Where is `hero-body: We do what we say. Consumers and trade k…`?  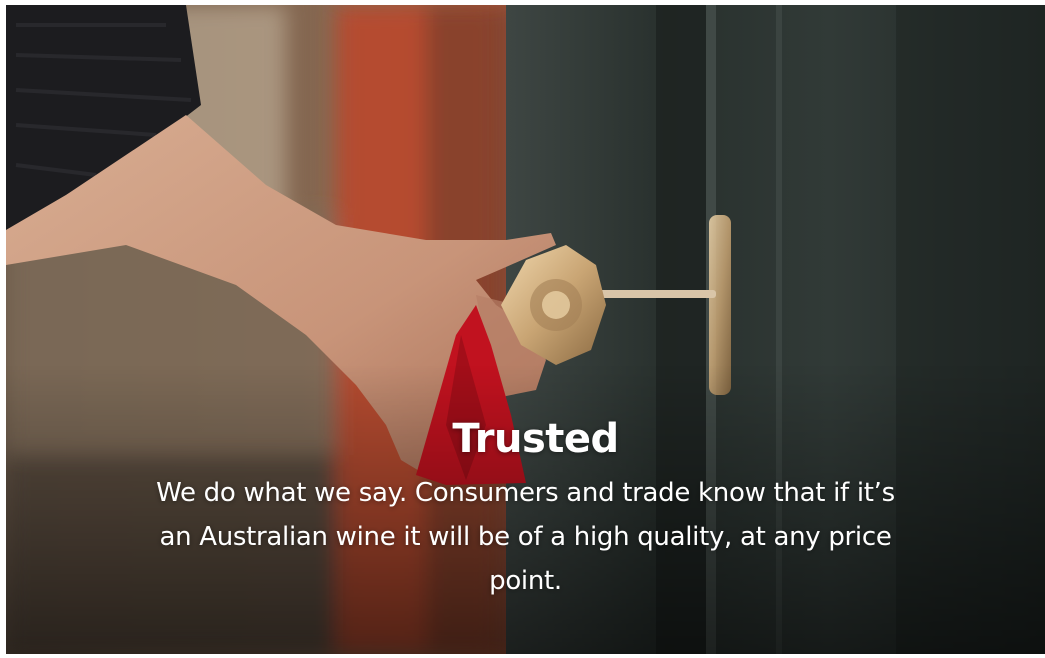 hero-body: We do what we say. Consumers and trade k… is located at coordinates (525, 537).